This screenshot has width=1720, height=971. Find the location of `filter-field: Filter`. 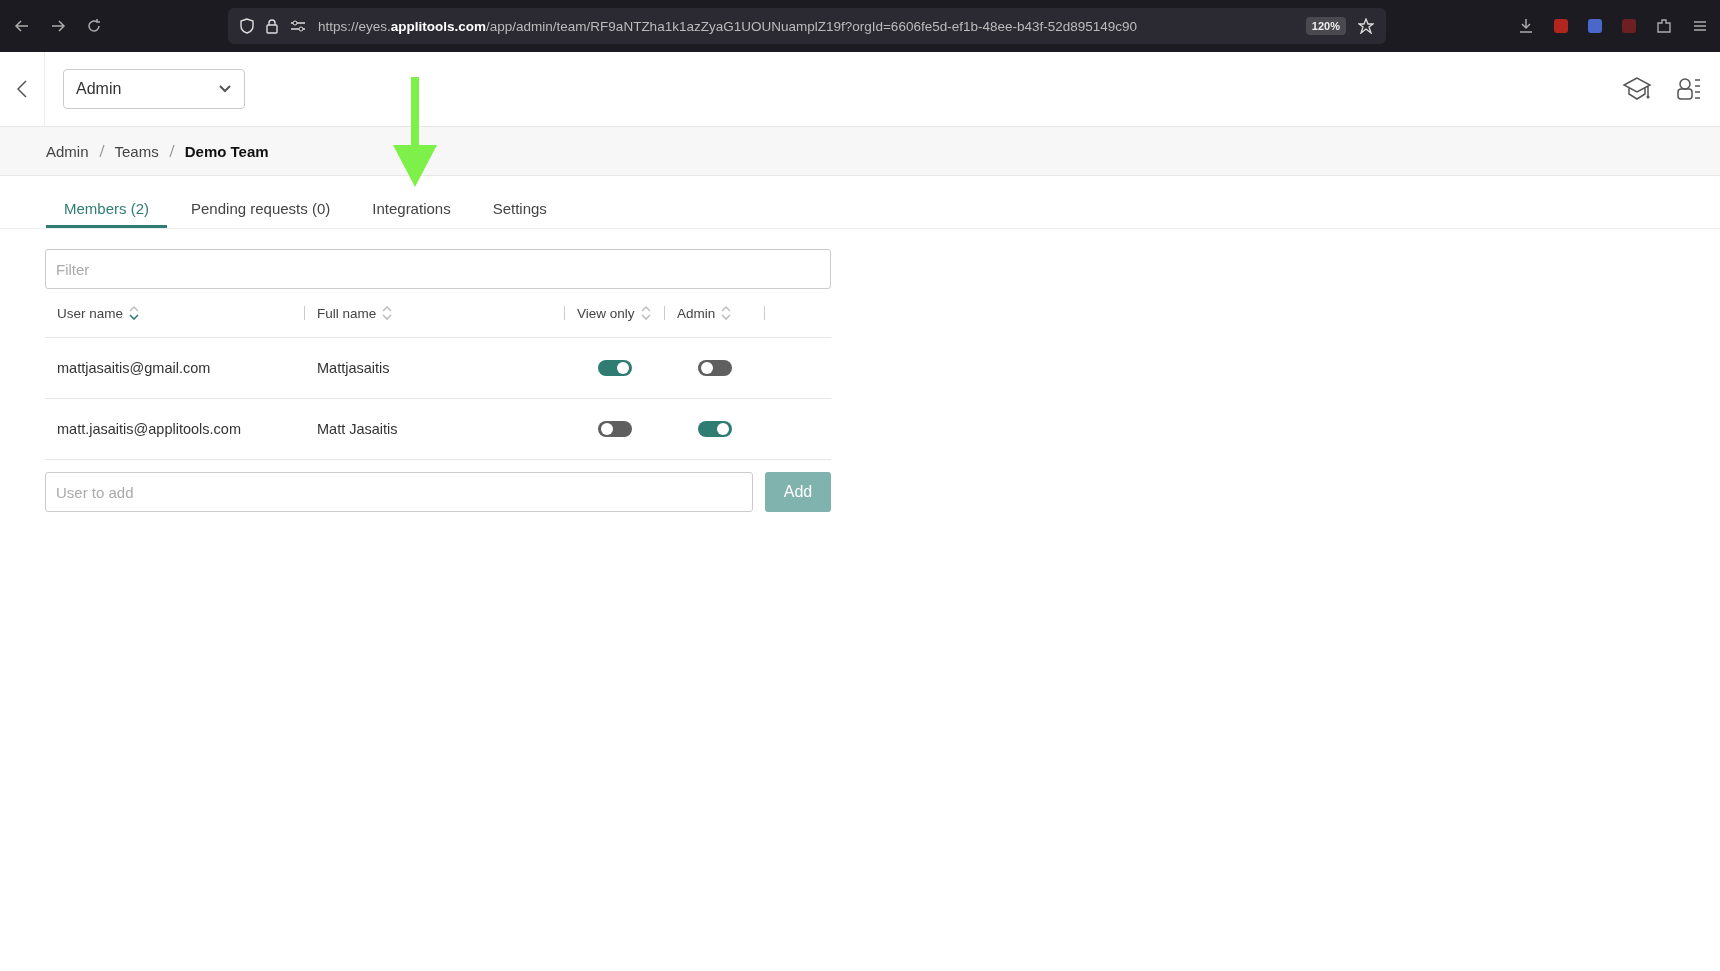

filter-field: Filter is located at coordinates (438, 269).